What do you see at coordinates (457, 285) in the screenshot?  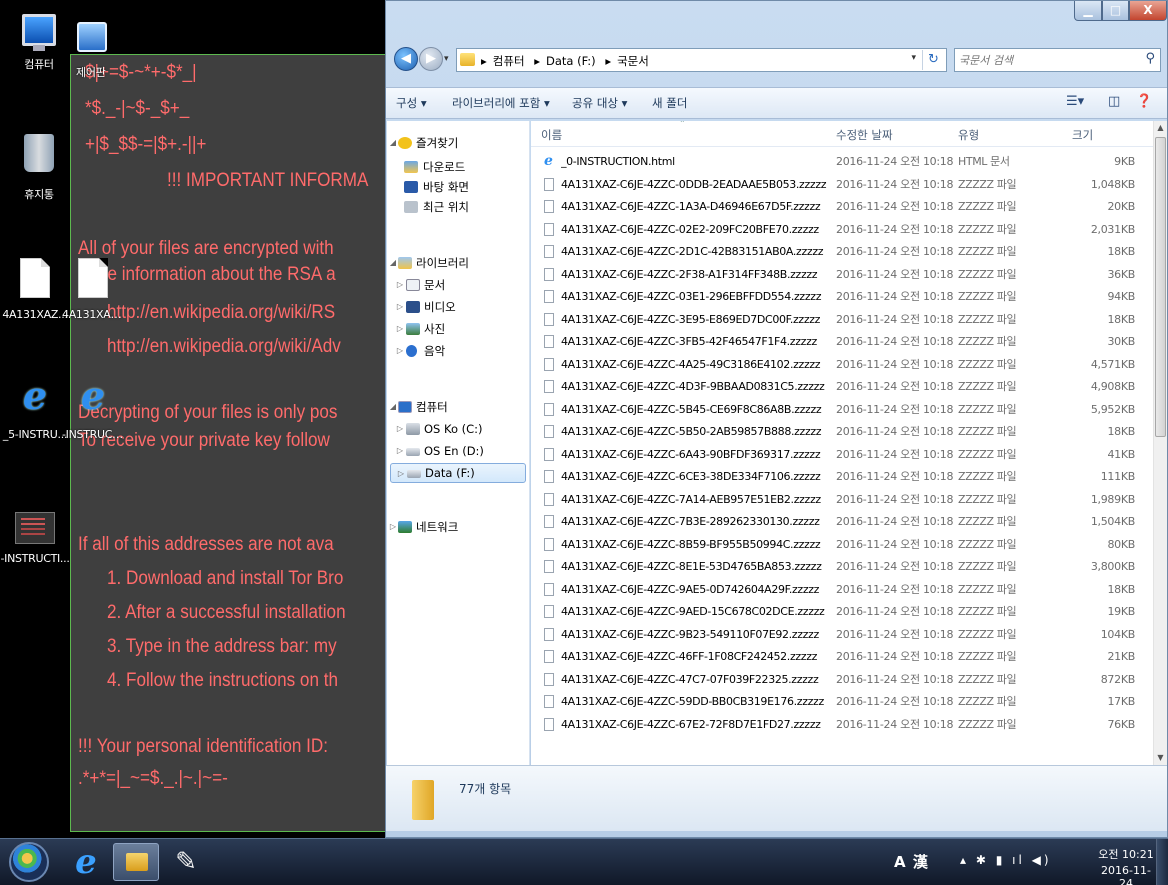 I see `nav-item-documents: ▷ 문서` at bounding box center [457, 285].